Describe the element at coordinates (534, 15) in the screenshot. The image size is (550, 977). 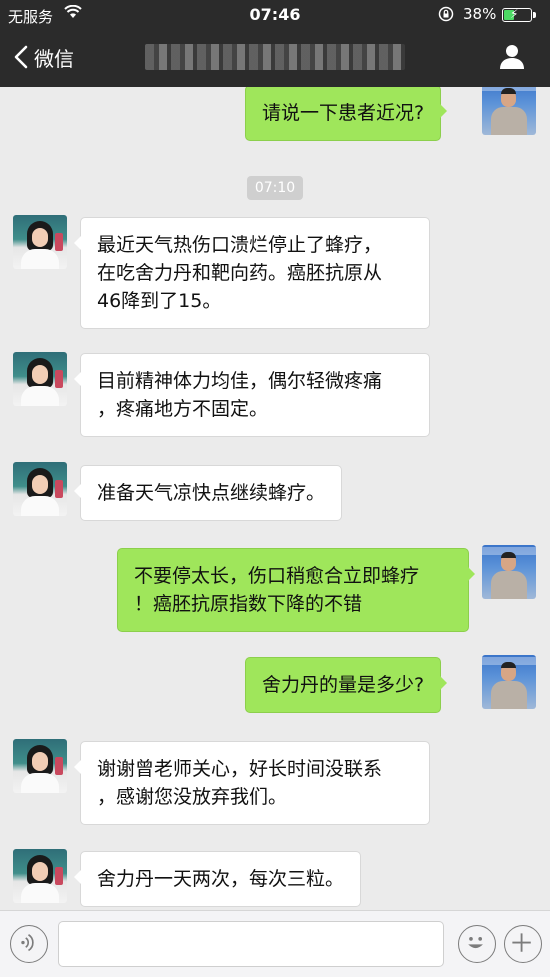
I see `battery-tip` at that location.